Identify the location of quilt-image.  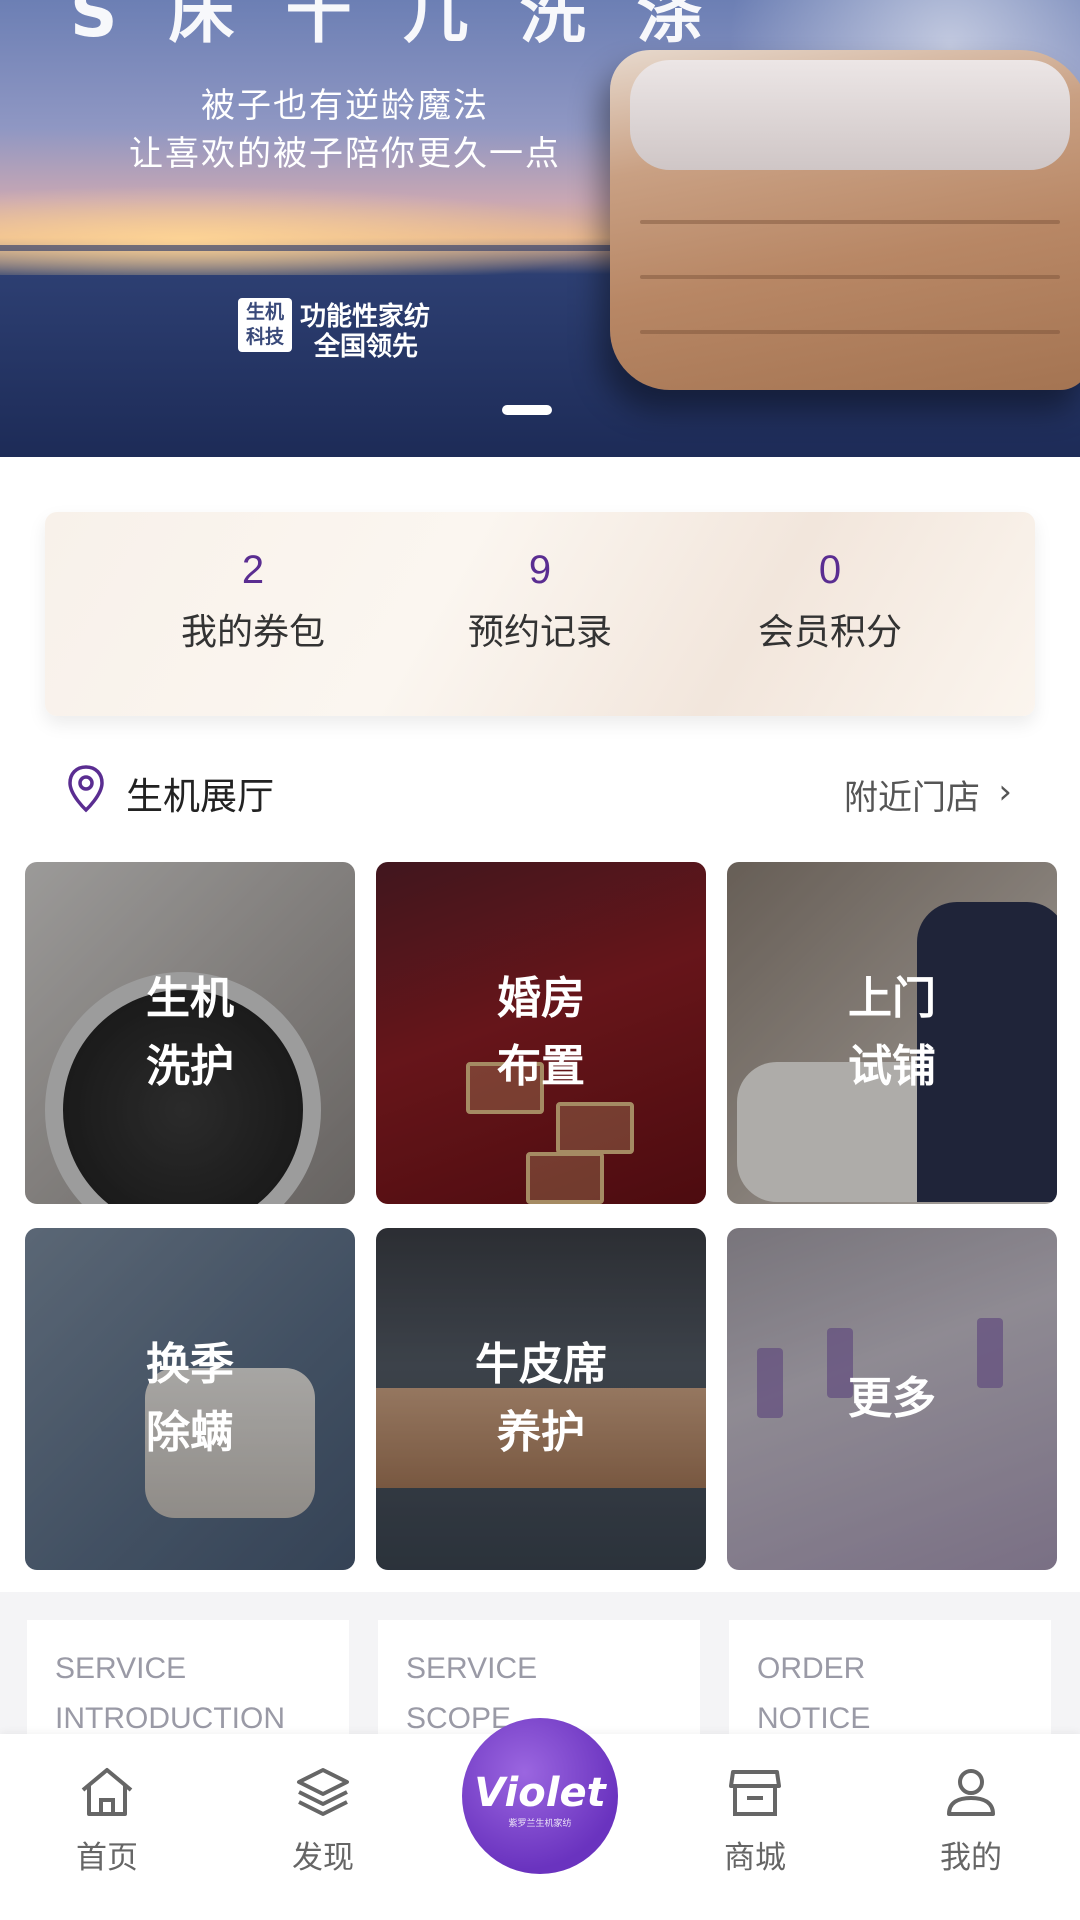
(845, 220).